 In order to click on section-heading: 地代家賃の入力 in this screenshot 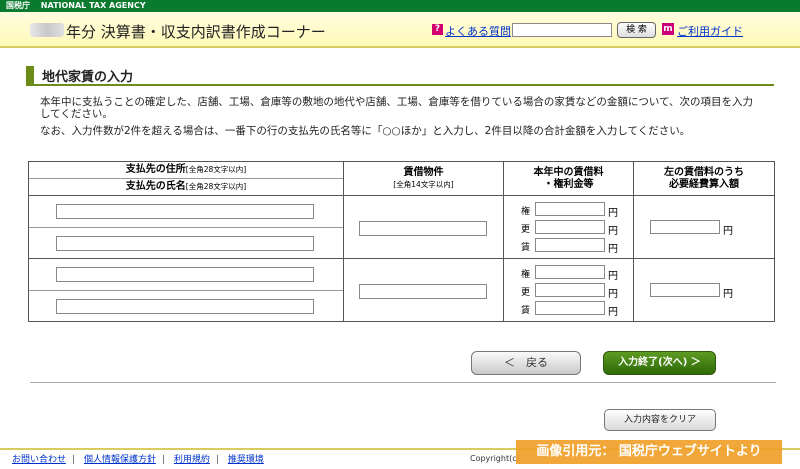, I will do `click(400, 75)`.